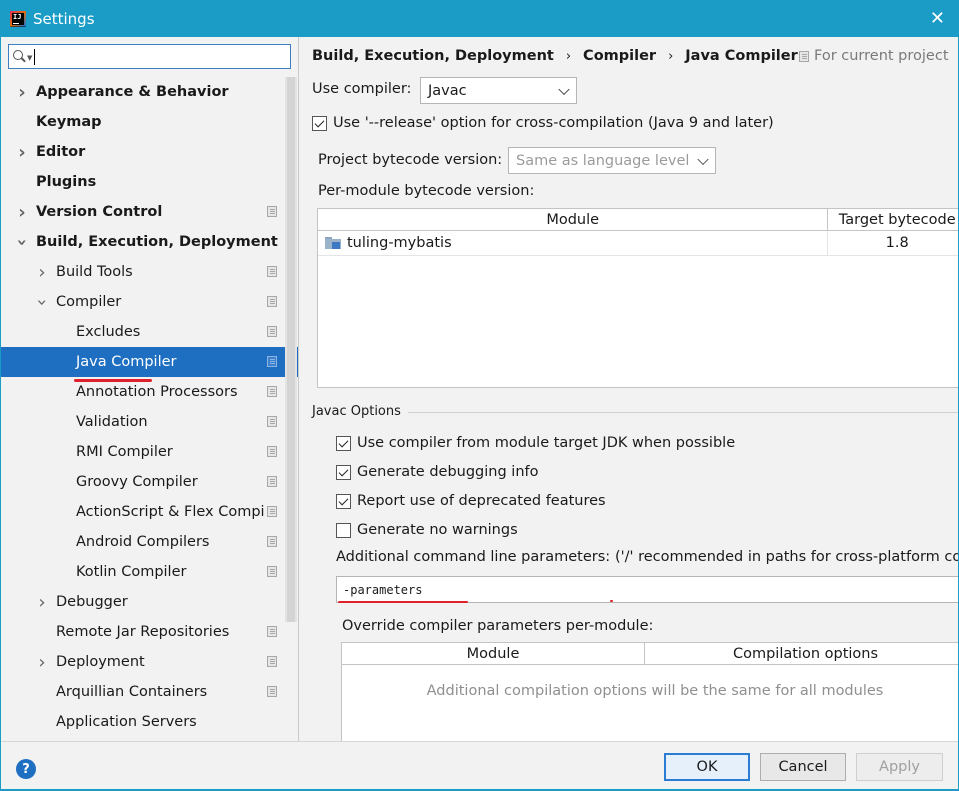 Image resolution: width=959 pixels, height=791 pixels. What do you see at coordinates (126, 722) in the screenshot?
I see `tree-item-label: Application Servers` at bounding box center [126, 722].